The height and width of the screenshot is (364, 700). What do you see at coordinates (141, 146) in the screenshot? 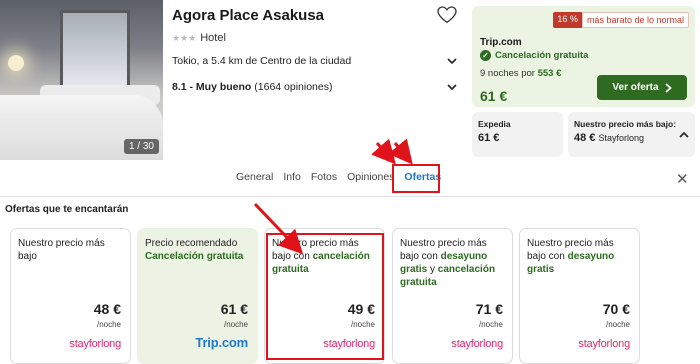
I see `photo-counter: 1 / 30` at bounding box center [141, 146].